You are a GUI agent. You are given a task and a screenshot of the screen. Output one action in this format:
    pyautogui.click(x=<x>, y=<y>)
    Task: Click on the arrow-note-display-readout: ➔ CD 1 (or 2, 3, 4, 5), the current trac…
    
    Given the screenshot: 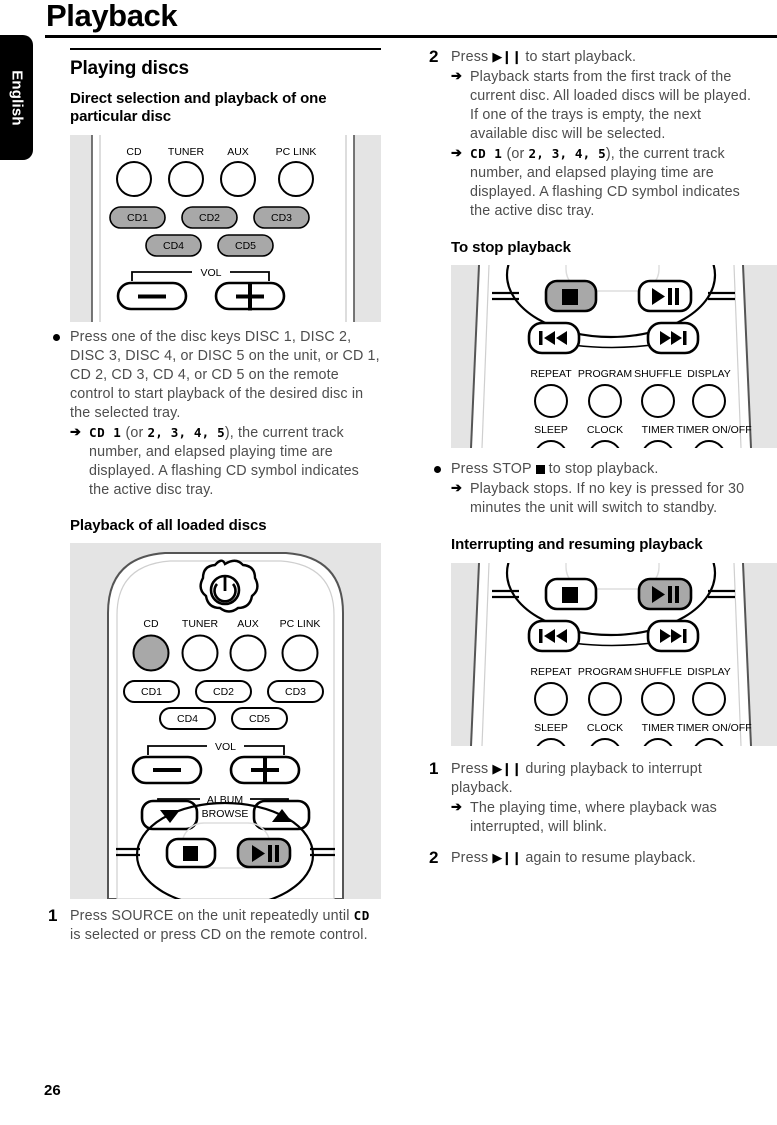 What is the action you would take?
    pyautogui.click(x=606, y=183)
    